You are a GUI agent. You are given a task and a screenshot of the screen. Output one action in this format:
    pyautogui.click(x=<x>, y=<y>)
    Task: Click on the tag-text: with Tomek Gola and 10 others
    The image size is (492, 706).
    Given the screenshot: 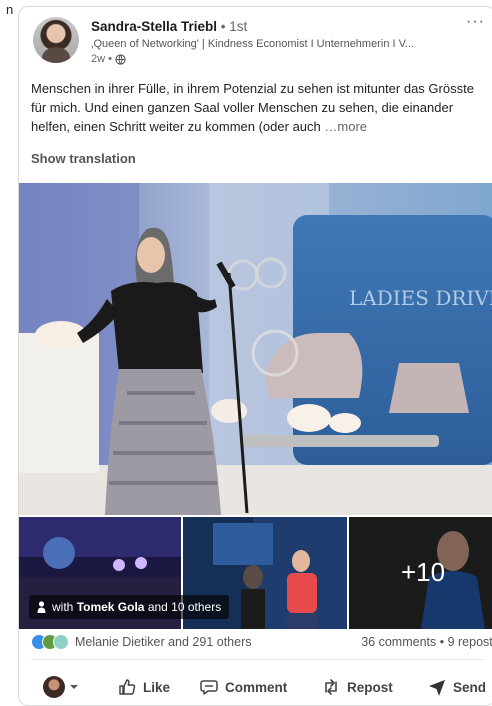 What is the action you would take?
    pyautogui.click(x=137, y=607)
    